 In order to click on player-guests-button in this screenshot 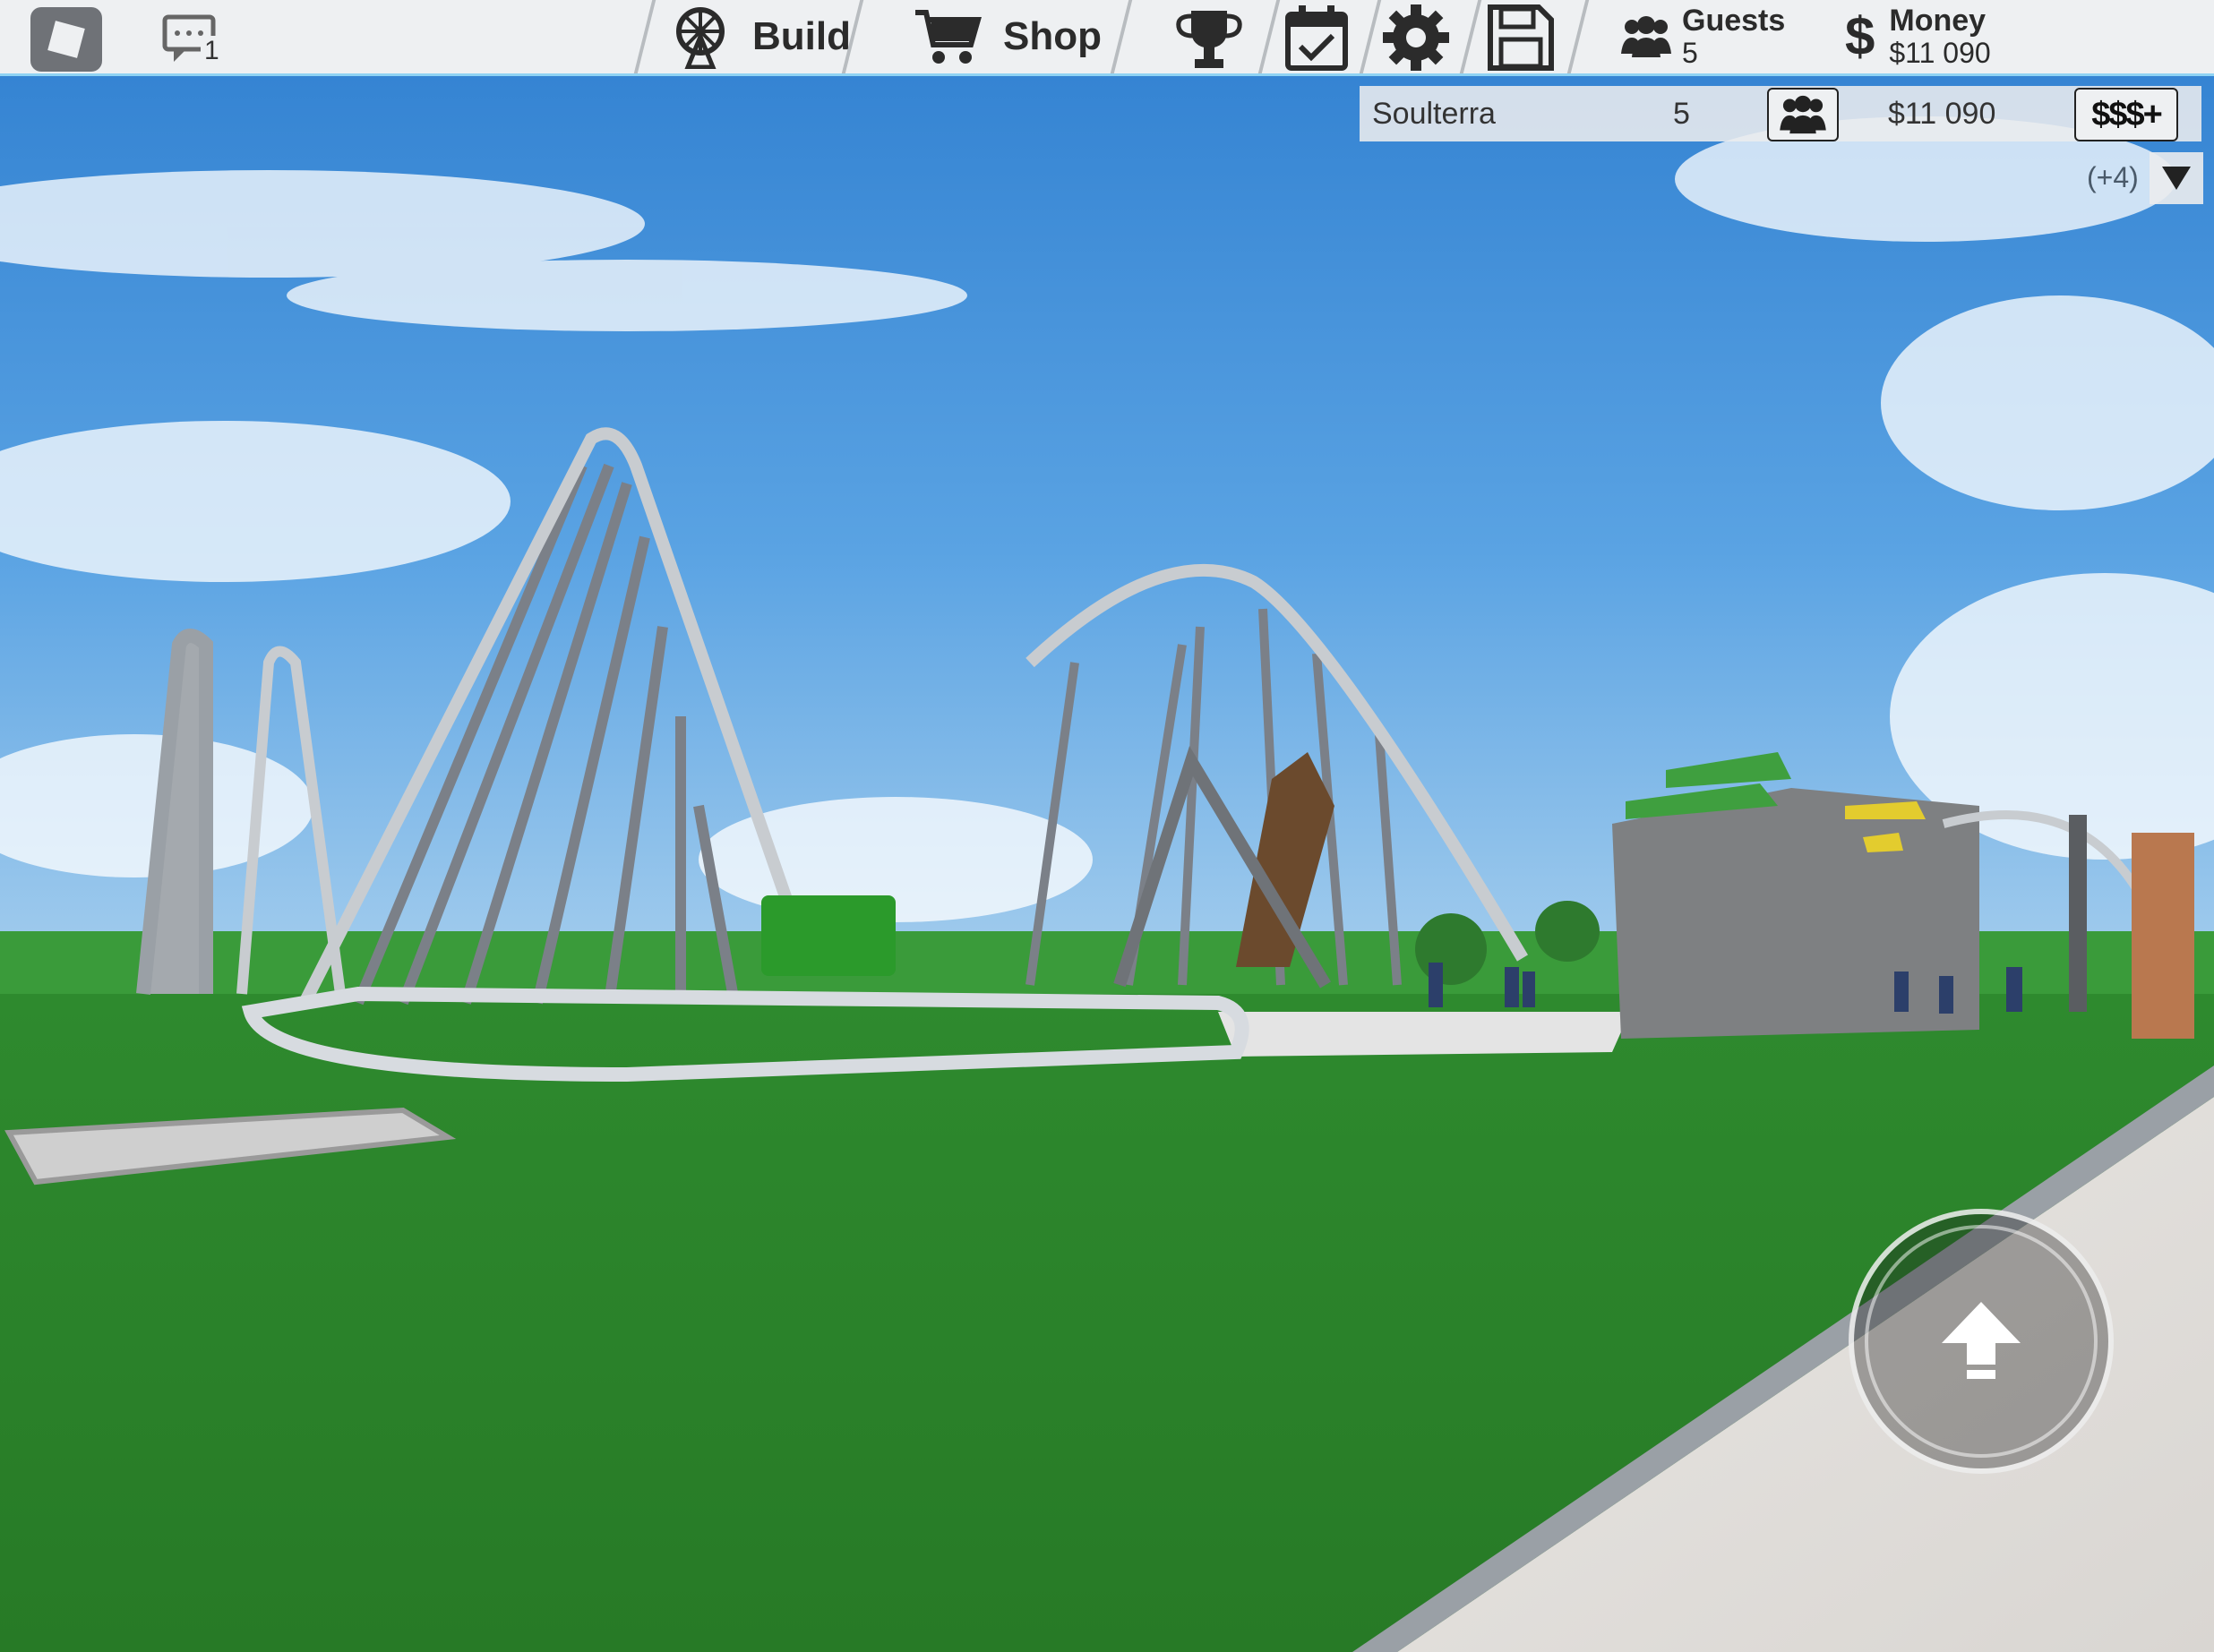, I will do `click(1803, 114)`.